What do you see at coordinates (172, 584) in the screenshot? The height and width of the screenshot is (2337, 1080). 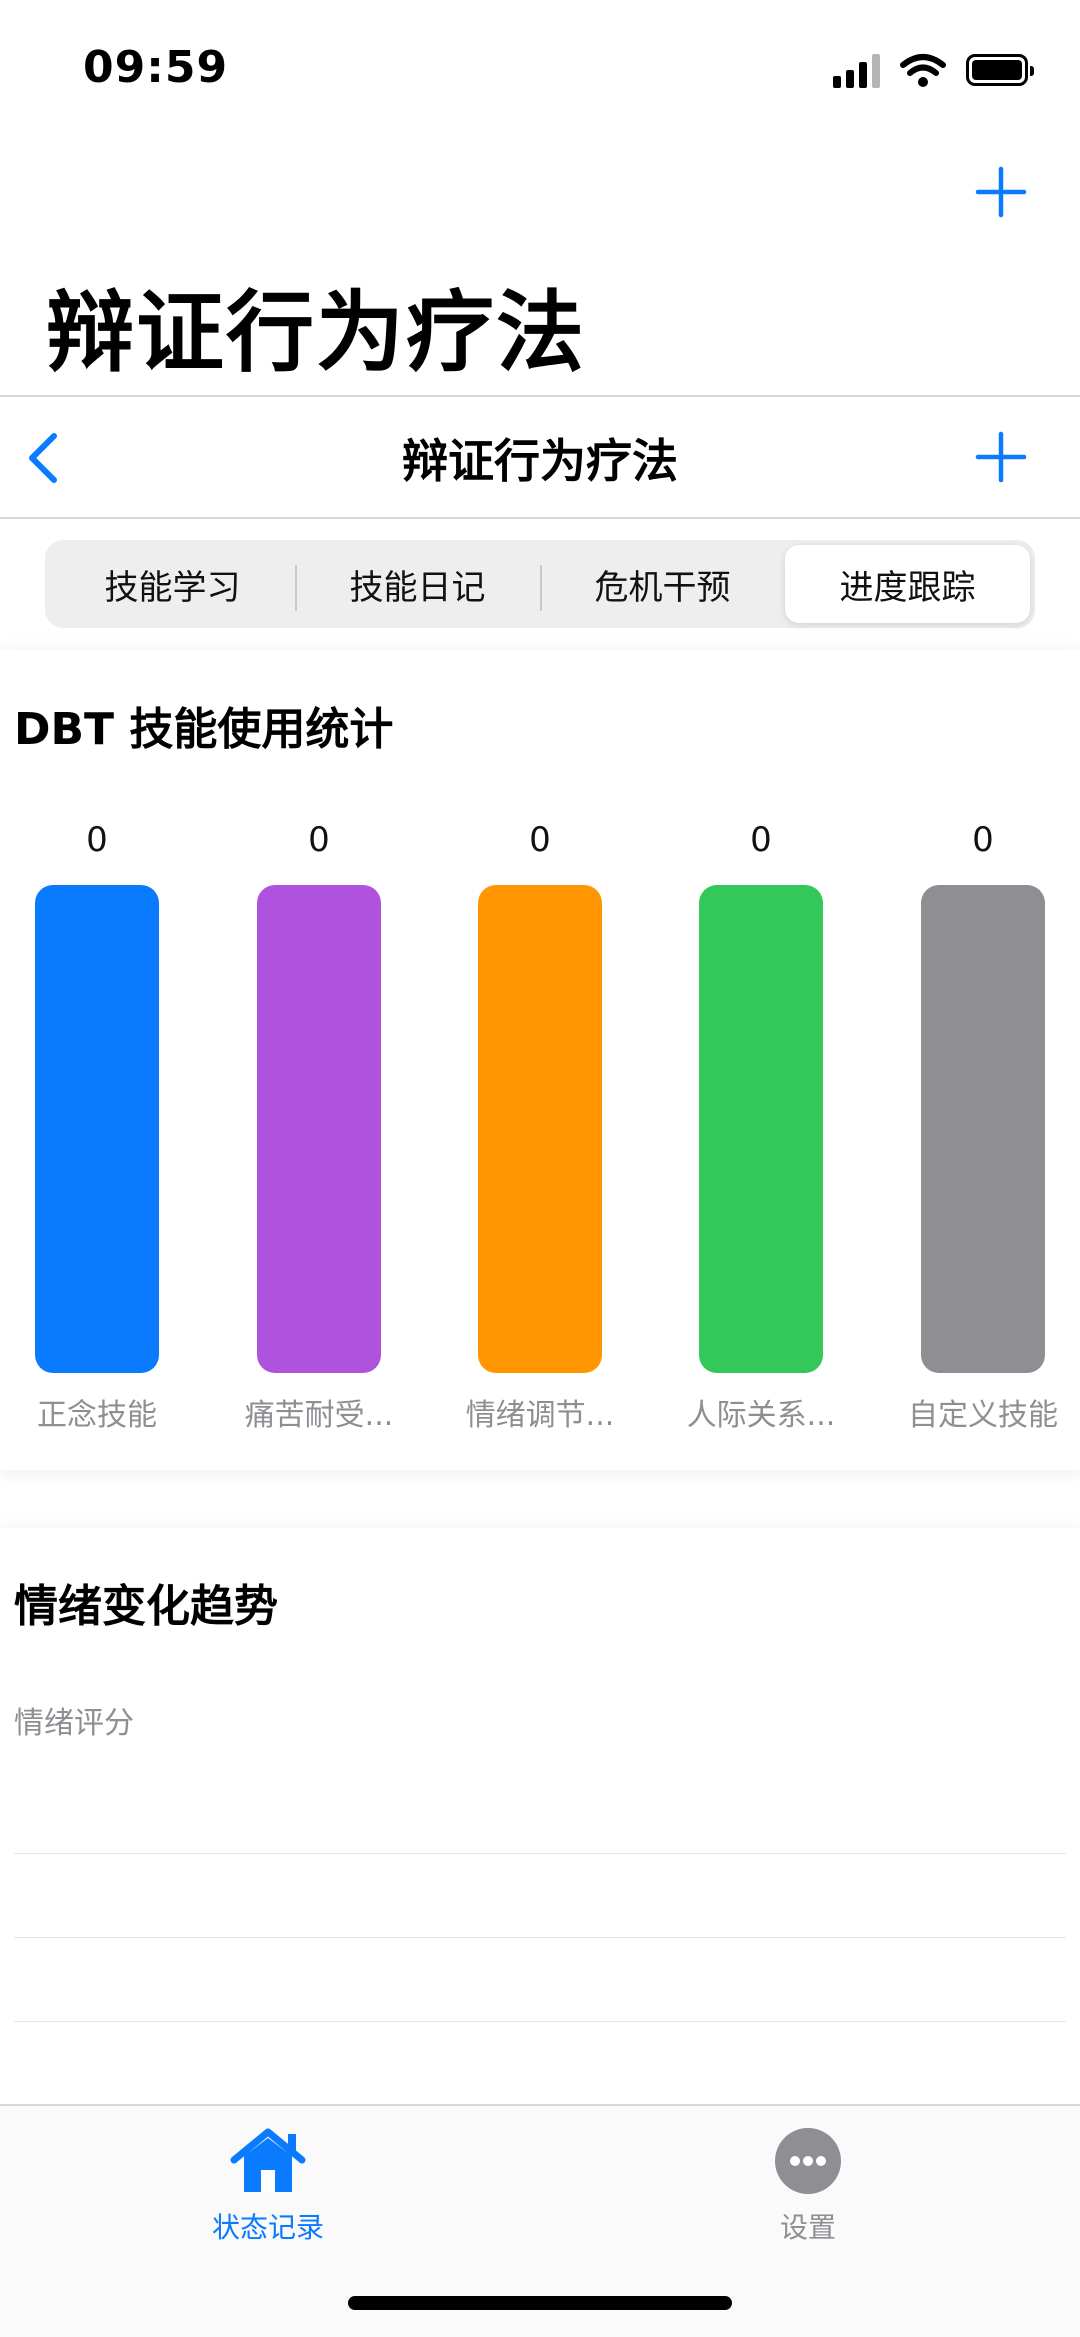 I see `segment-skill-learning: 技能学习` at bounding box center [172, 584].